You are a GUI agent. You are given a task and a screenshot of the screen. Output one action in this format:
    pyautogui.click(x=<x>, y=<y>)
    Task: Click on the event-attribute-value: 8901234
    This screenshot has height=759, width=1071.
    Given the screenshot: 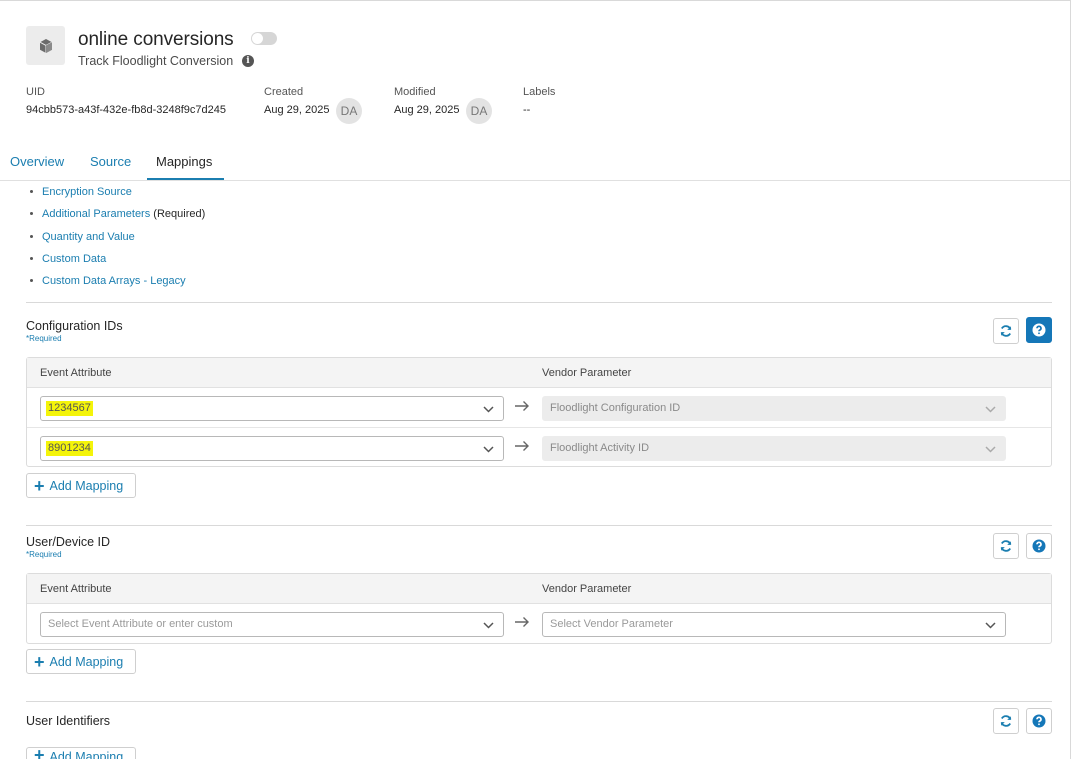 What is the action you would take?
    pyautogui.click(x=69, y=448)
    